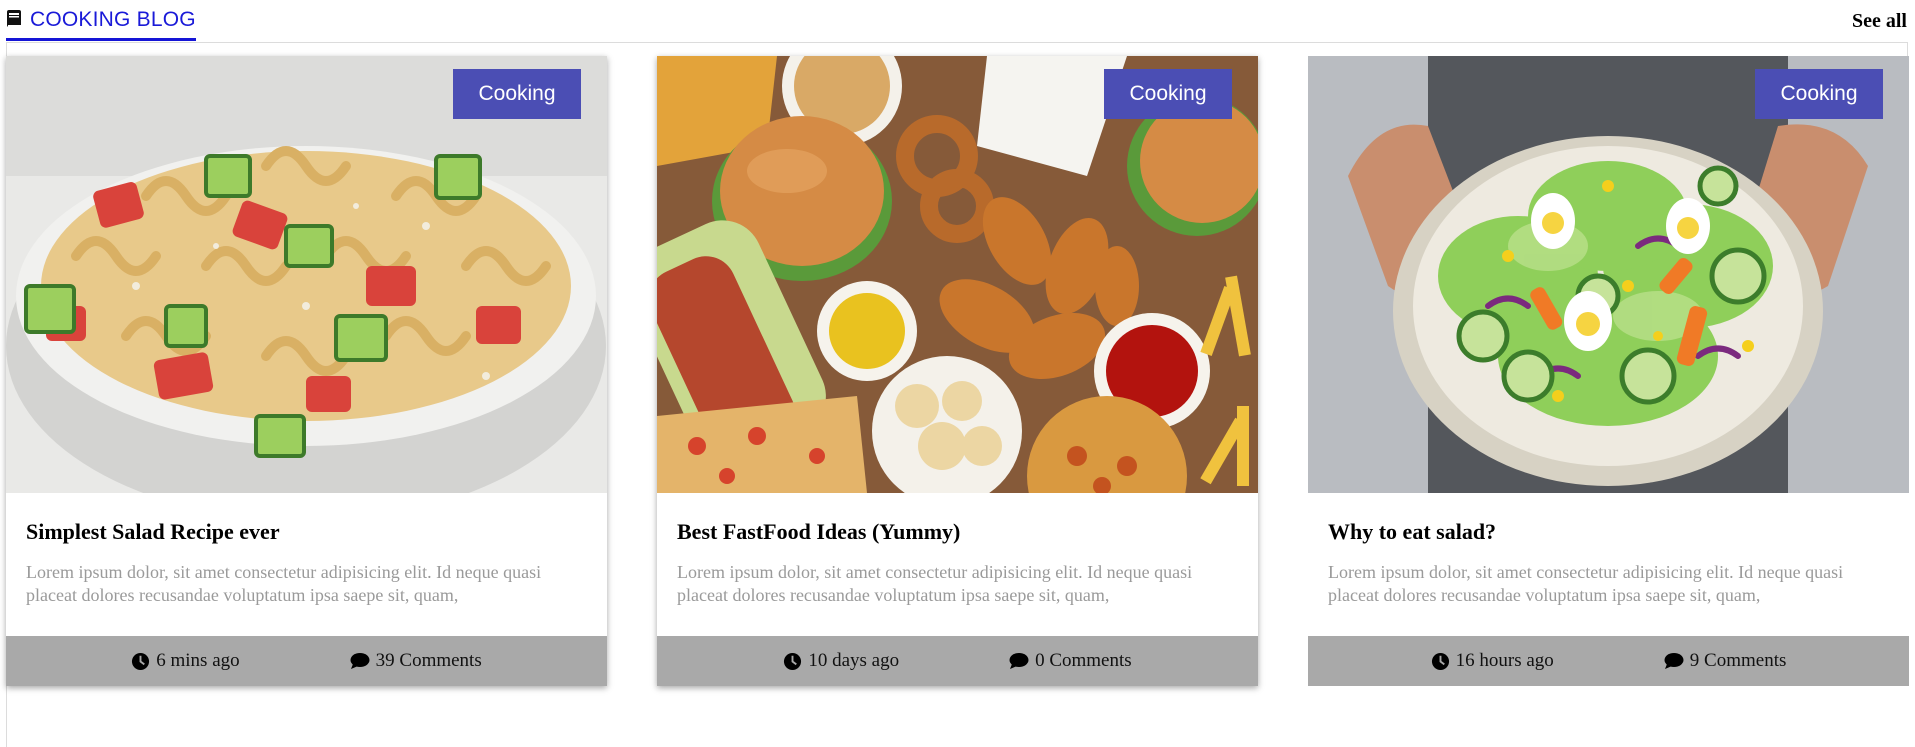  I want to click on card-footer: 6 mins ago 39 Comments, so click(306, 661).